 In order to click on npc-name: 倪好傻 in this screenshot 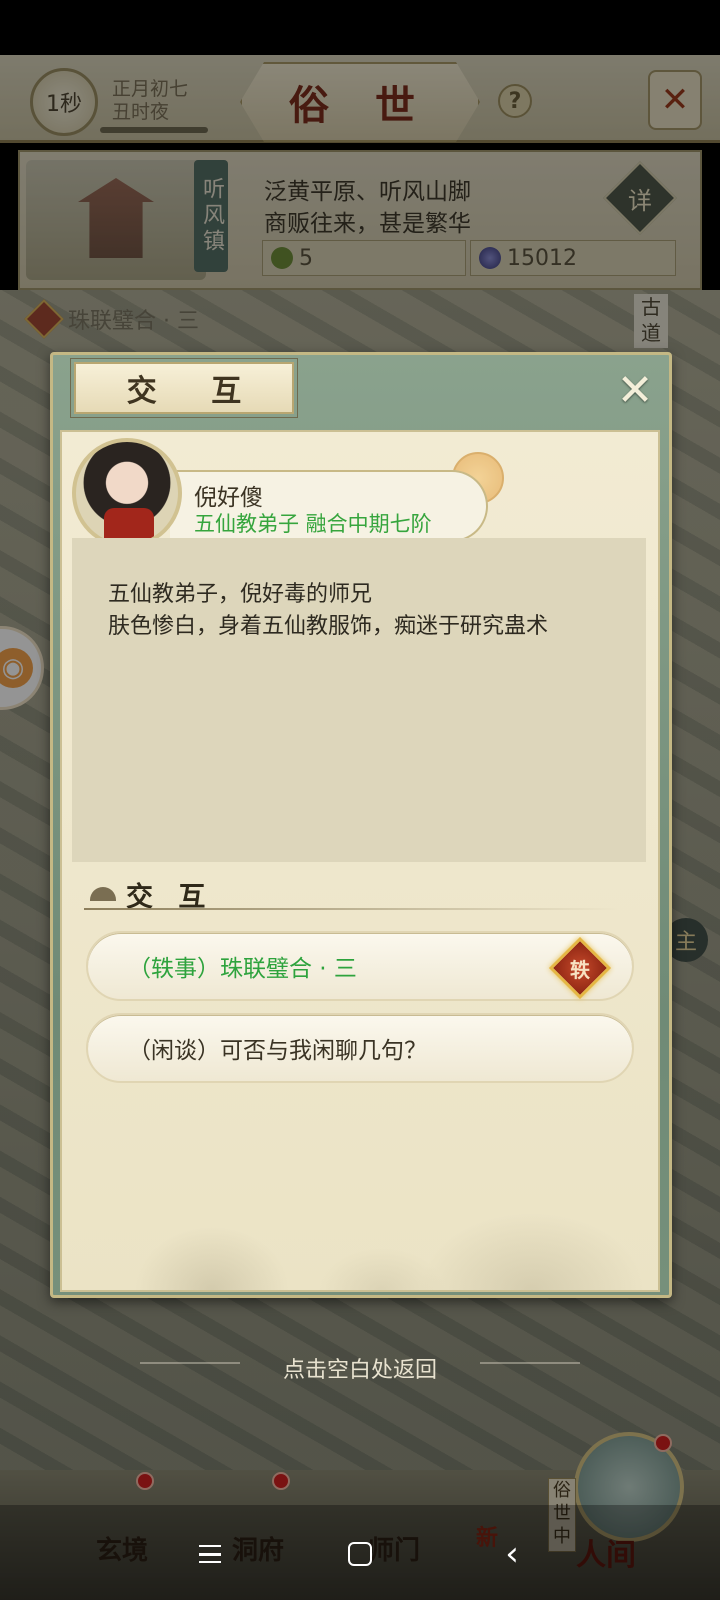, I will do `click(228, 498)`.